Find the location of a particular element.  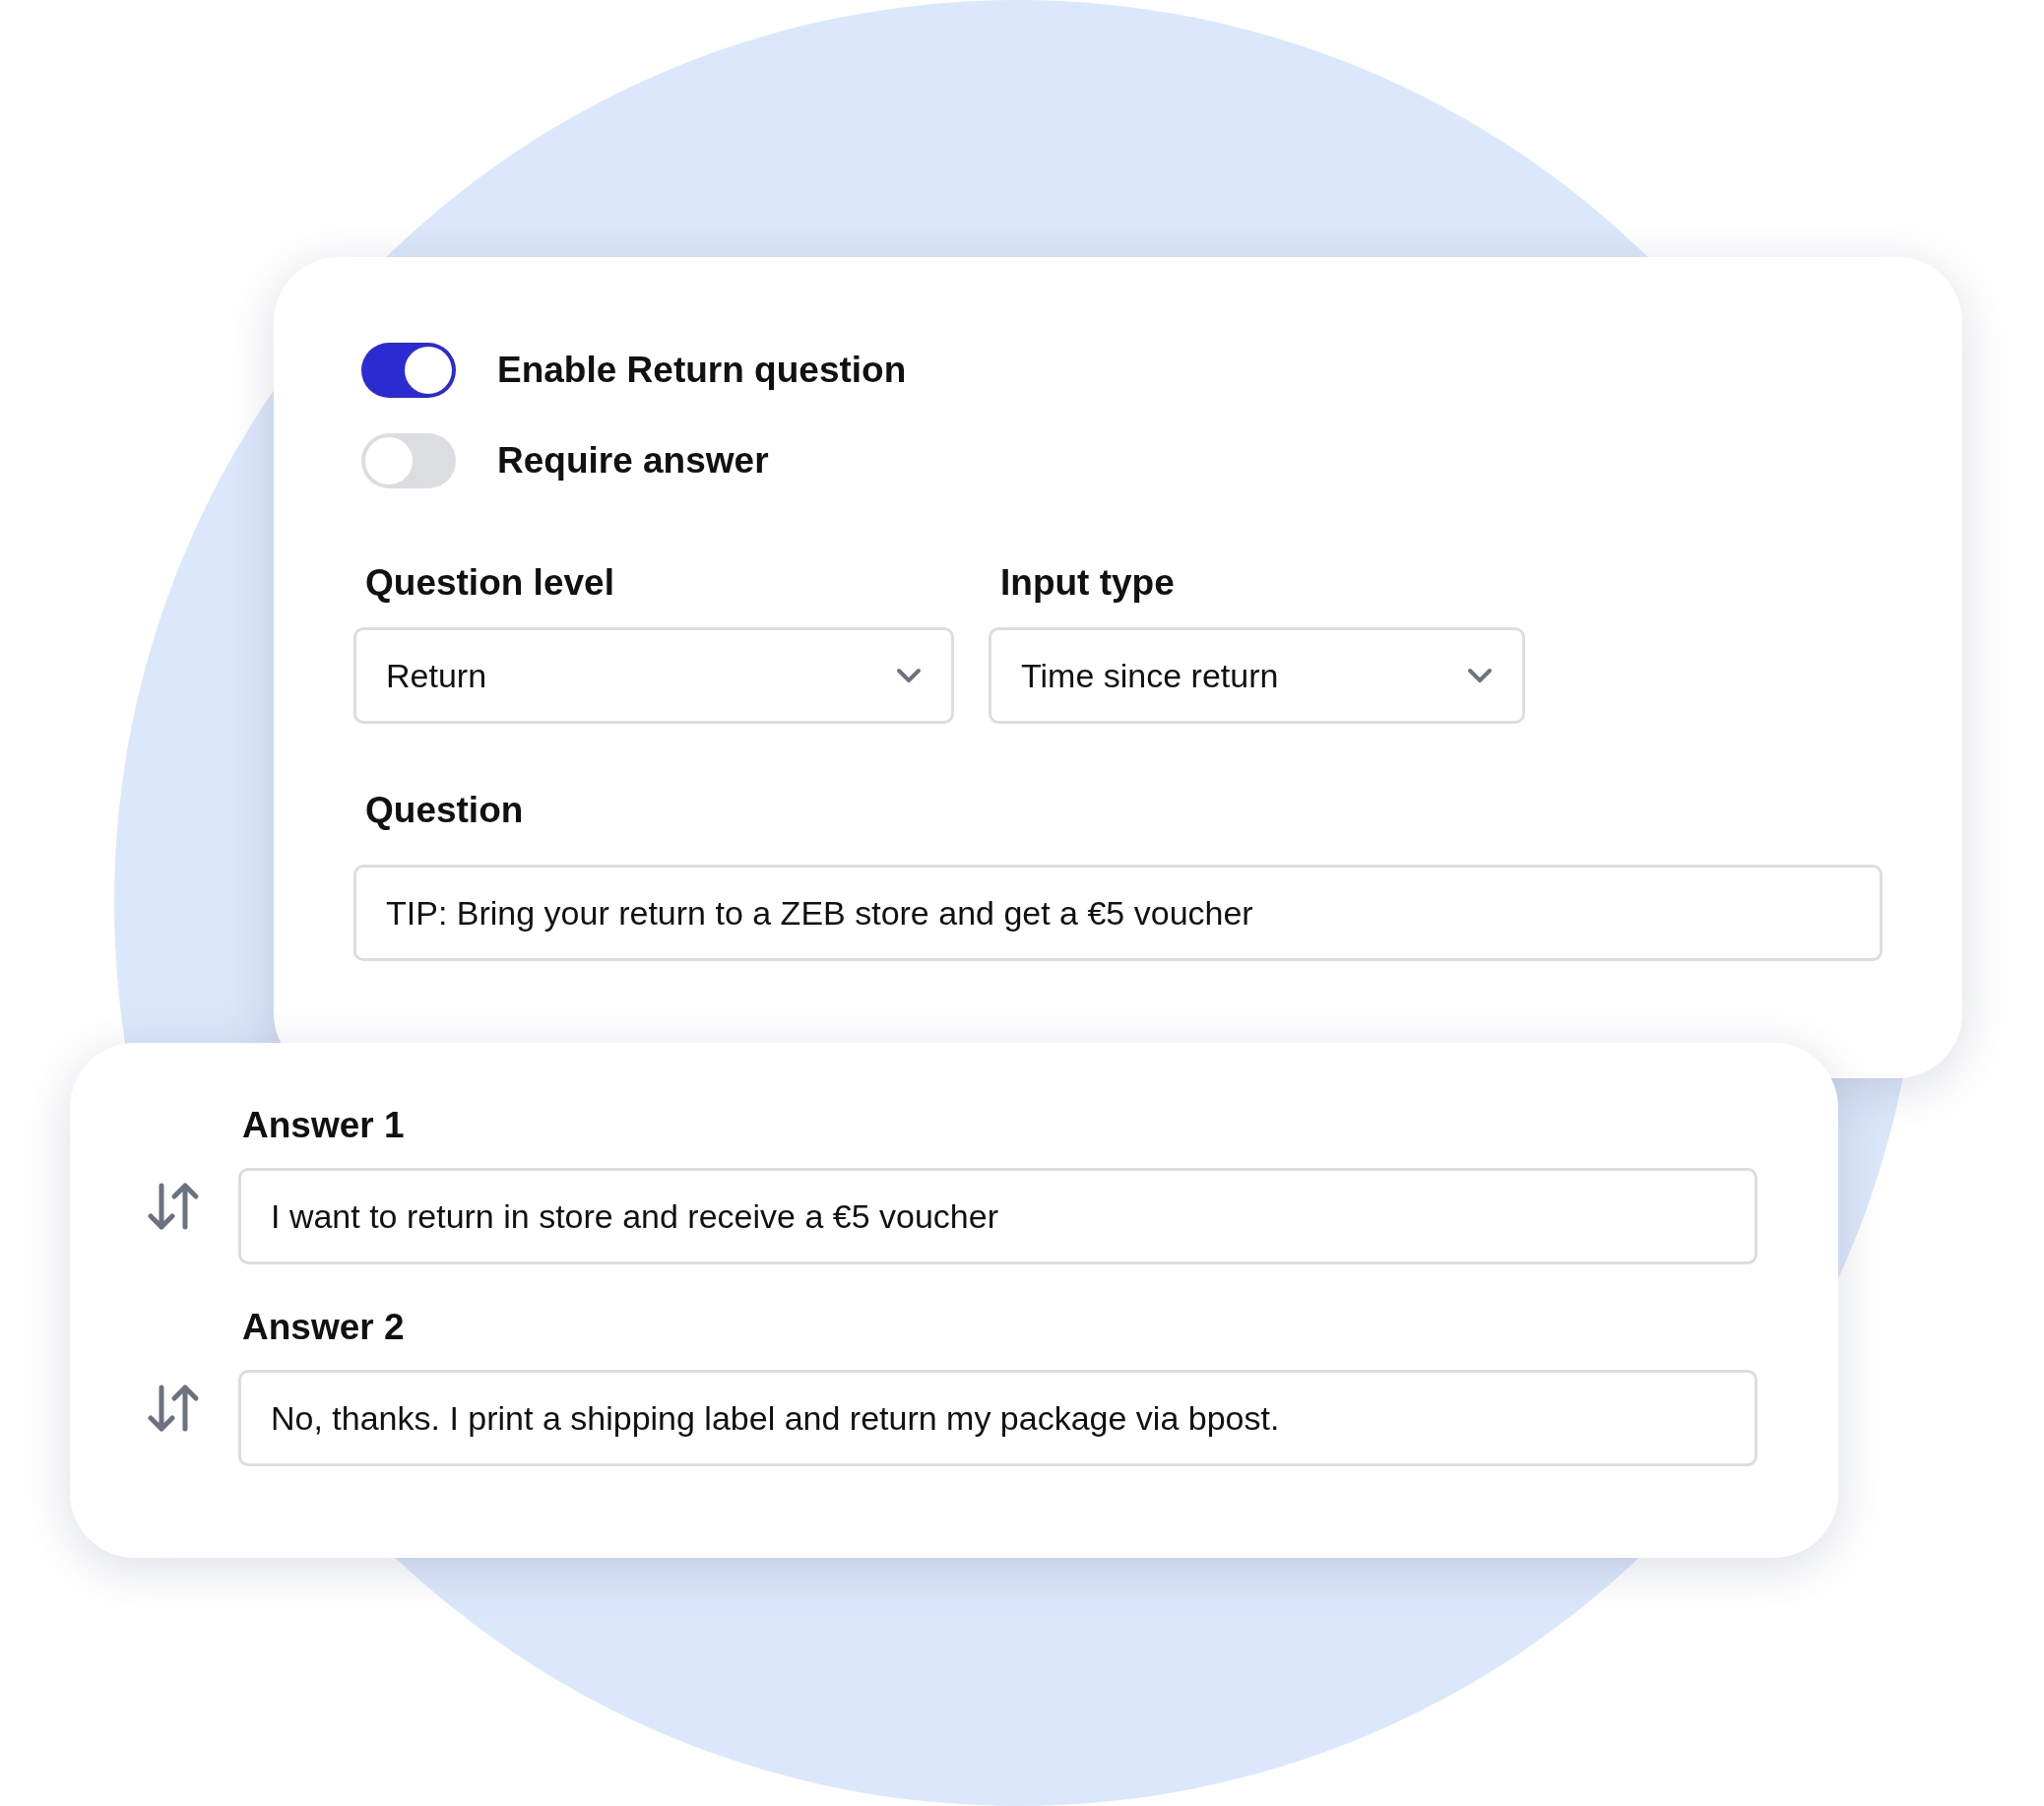

field-label: Question is located at coordinates (445, 810).